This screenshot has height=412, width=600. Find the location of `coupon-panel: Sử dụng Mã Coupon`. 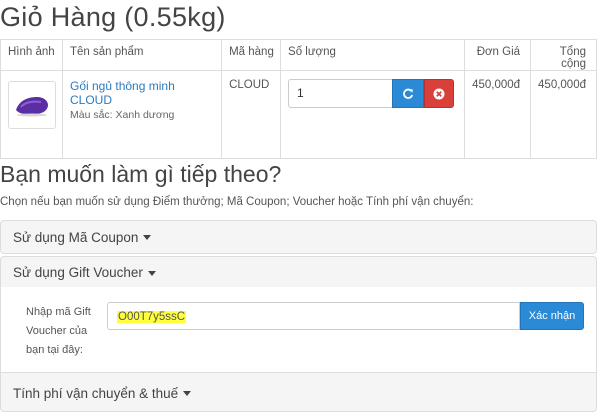

coupon-panel: Sử dụng Mã Coupon is located at coordinates (298, 237).